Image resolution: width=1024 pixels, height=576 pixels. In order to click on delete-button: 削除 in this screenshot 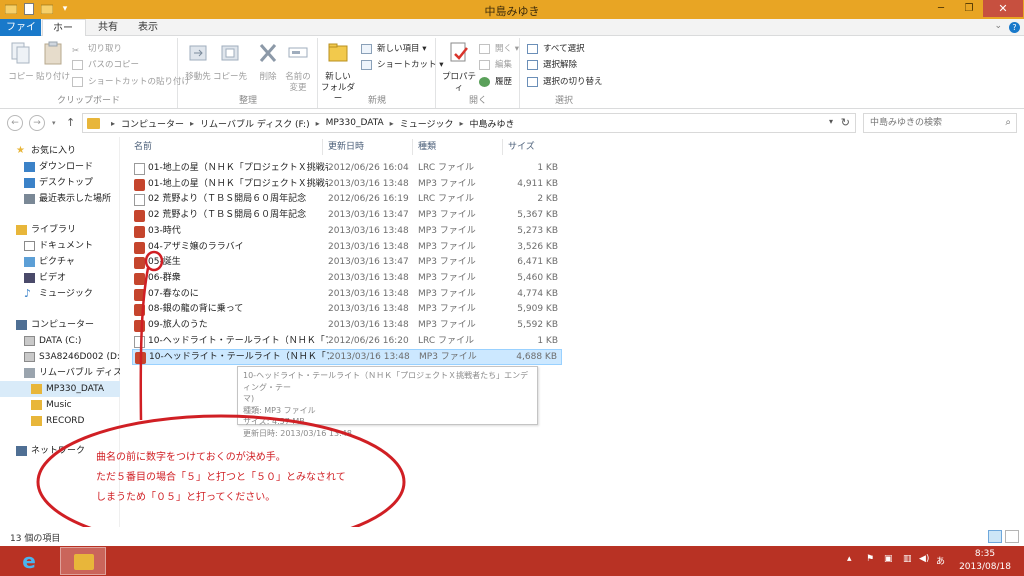, I will do `click(268, 61)`.